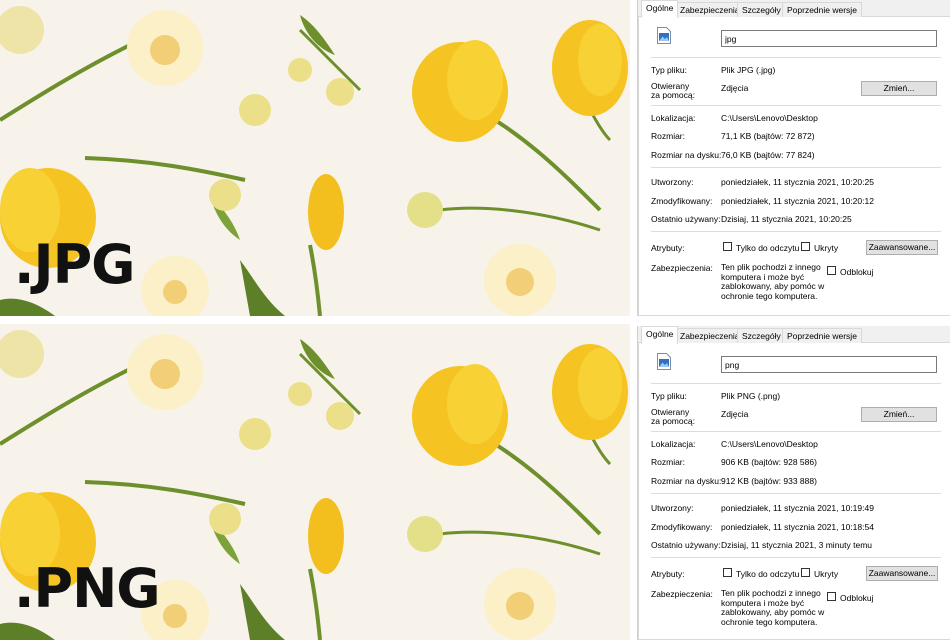  I want to click on file-type-value: Plik JPG (.jpg), so click(748, 70).